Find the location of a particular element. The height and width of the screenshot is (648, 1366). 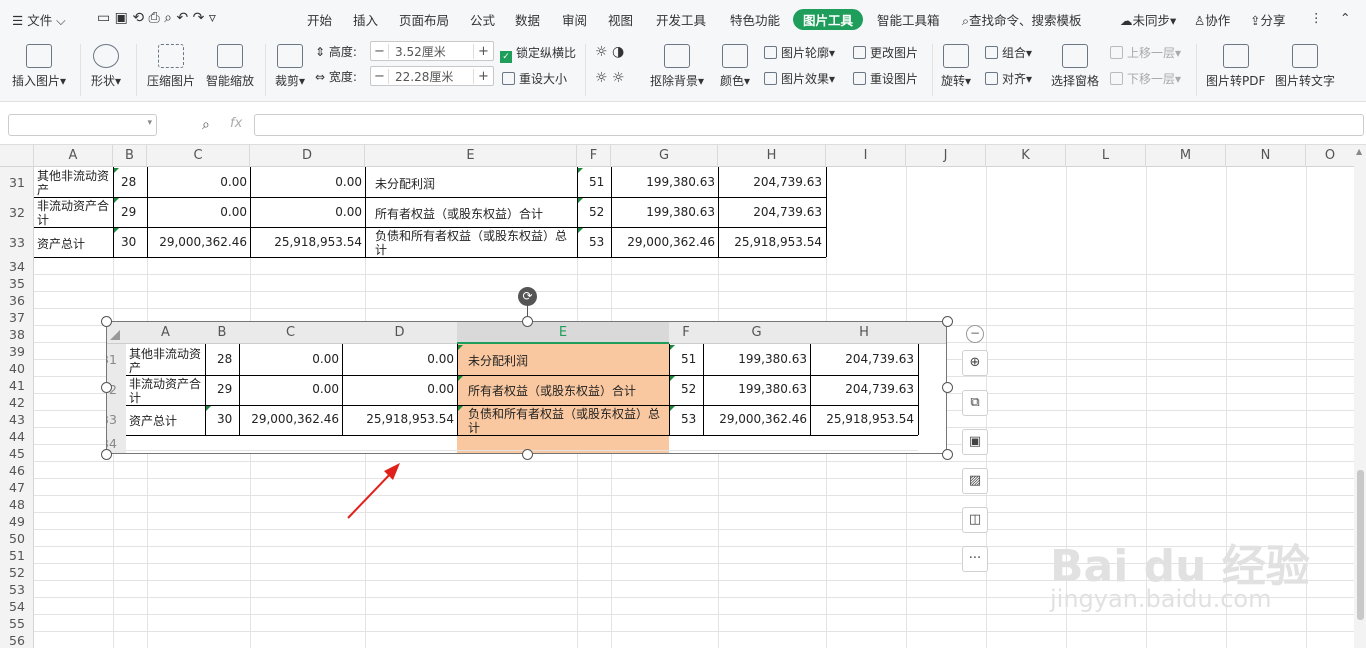

table-cell: 非流动资产合计 is located at coordinates (73, 213).